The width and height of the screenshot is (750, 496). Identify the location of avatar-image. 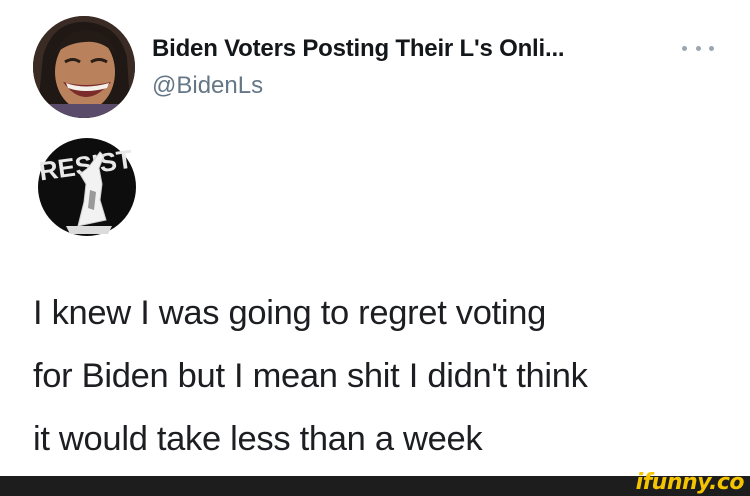
(84, 67).